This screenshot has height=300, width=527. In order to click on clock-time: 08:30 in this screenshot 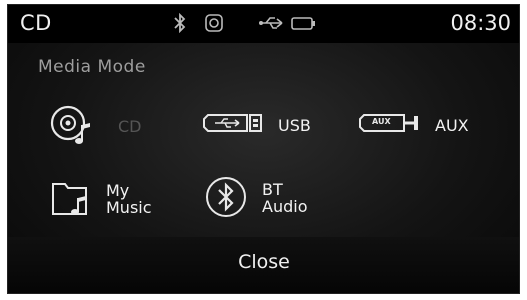, I will do `click(480, 23)`.